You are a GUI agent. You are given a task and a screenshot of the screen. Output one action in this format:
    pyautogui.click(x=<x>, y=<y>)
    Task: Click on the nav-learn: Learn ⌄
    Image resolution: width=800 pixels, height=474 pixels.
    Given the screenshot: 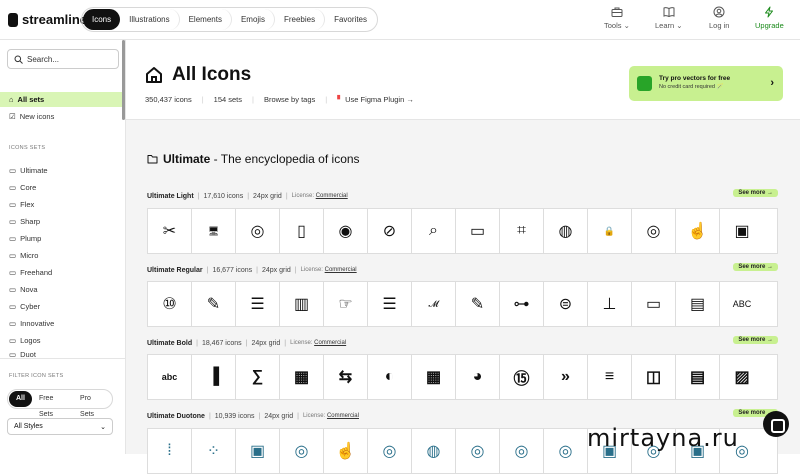 What is the action you would take?
    pyautogui.click(x=669, y=18)
    